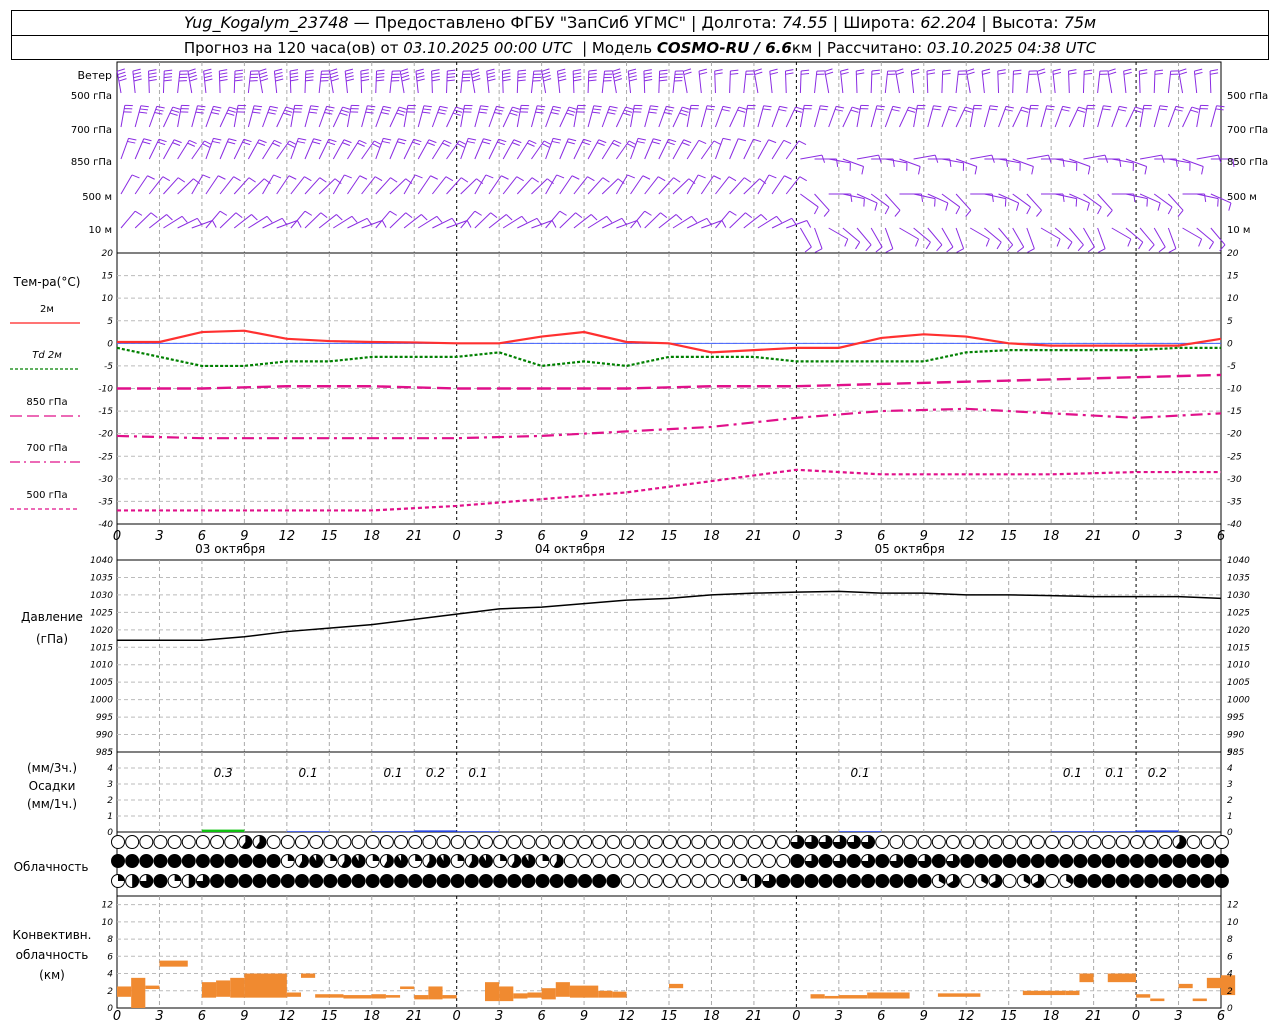 The image size is (1280, 1024). What do you see at coordinates (1234, 457) in the screenshot?
I see `temp-tick-right: -25` at bounding box center [1234, 457].